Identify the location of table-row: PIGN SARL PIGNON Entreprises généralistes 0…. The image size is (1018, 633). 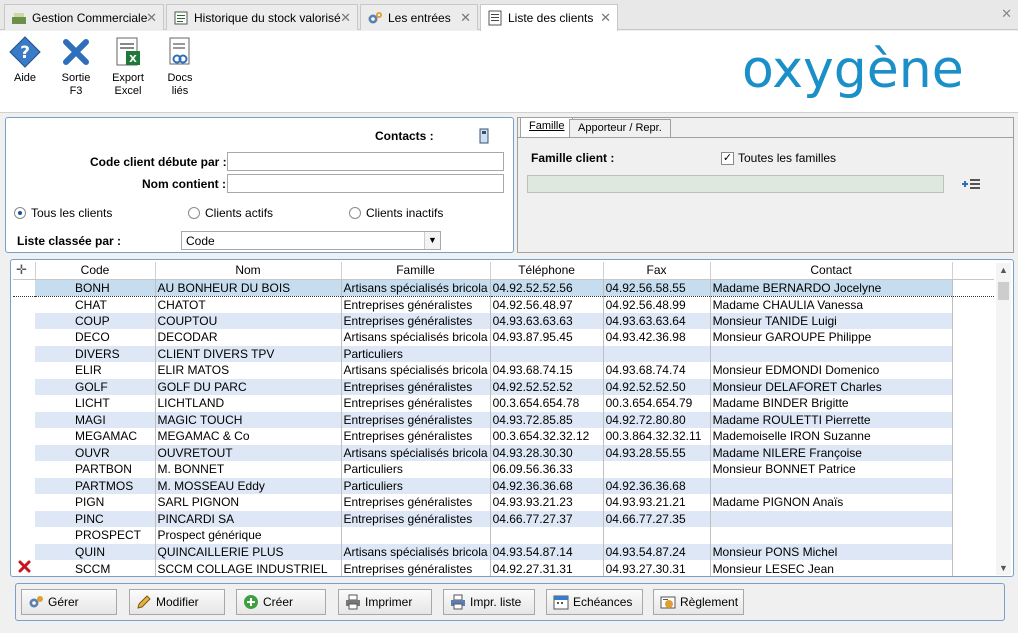
(504, 502).